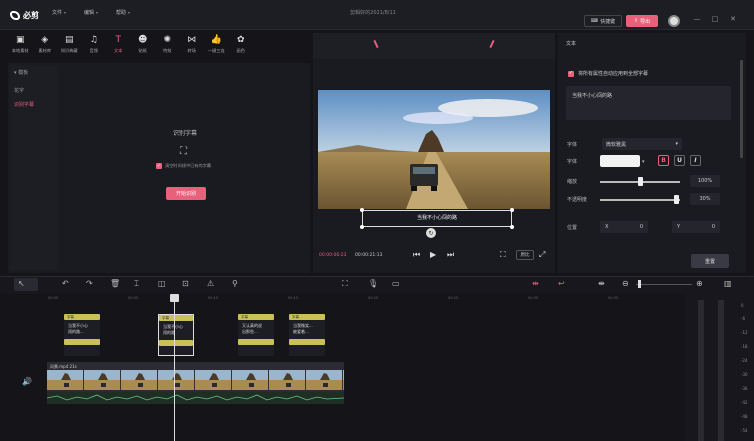  Describe the element at coordinates (183, 166) in the screenshot. I see `clear-captions-checkbox: ✓ 清空时间线中已有的字幕` at that location.